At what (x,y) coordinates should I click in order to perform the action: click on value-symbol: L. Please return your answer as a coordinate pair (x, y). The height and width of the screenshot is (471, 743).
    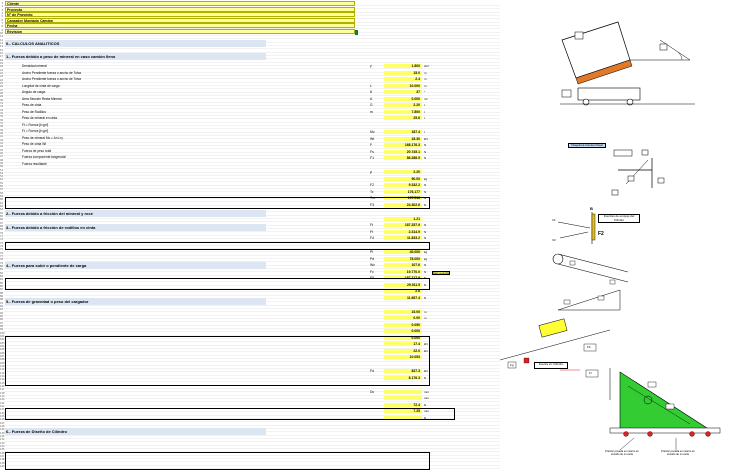
    Looking at the image, I should click on (371, 85).